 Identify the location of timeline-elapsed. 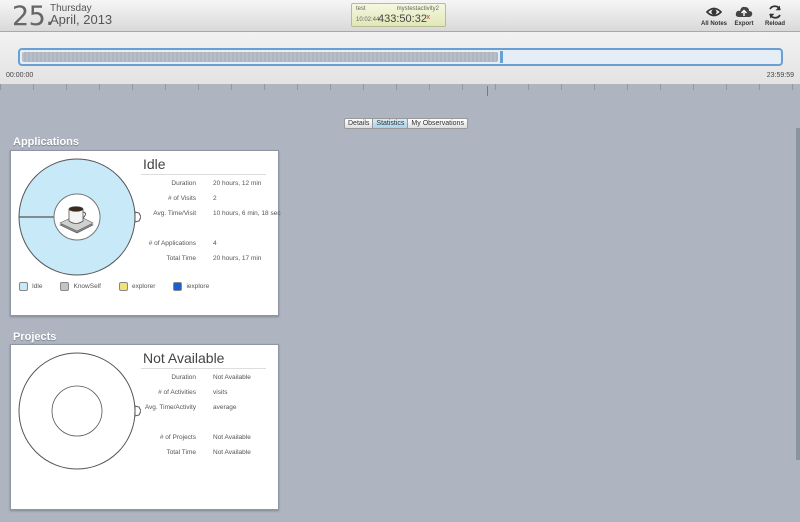
(260, 57).